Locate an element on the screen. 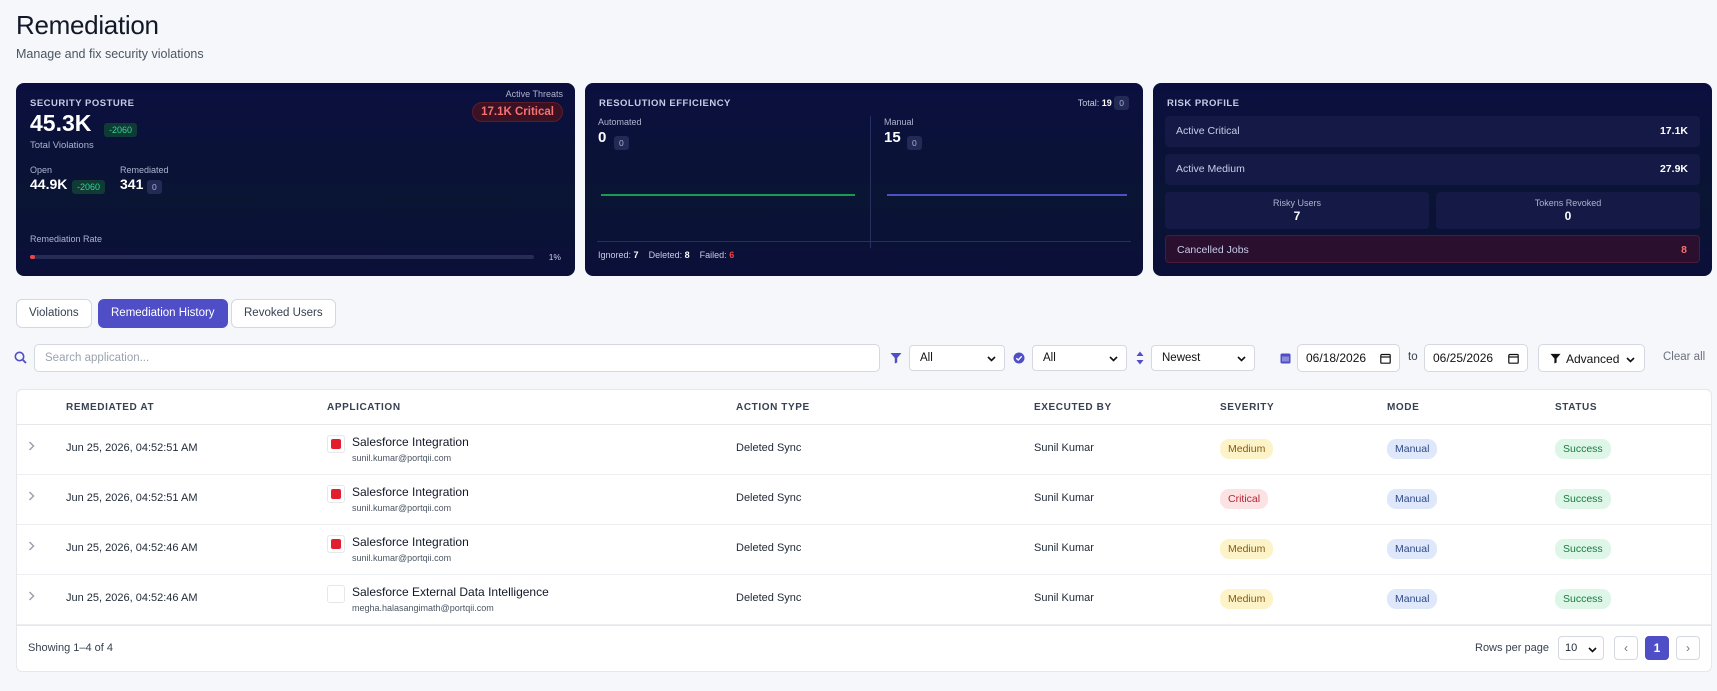  risky-users-box: Risky Users 7 is located at coordinates (1297, 210).